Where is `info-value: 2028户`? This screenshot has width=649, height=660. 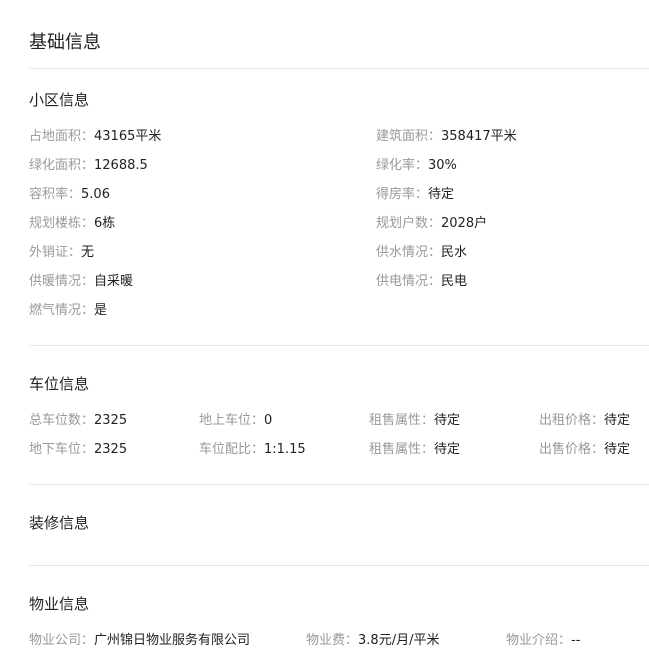 info-value: 2028户 is located at coordinates (464, 223).